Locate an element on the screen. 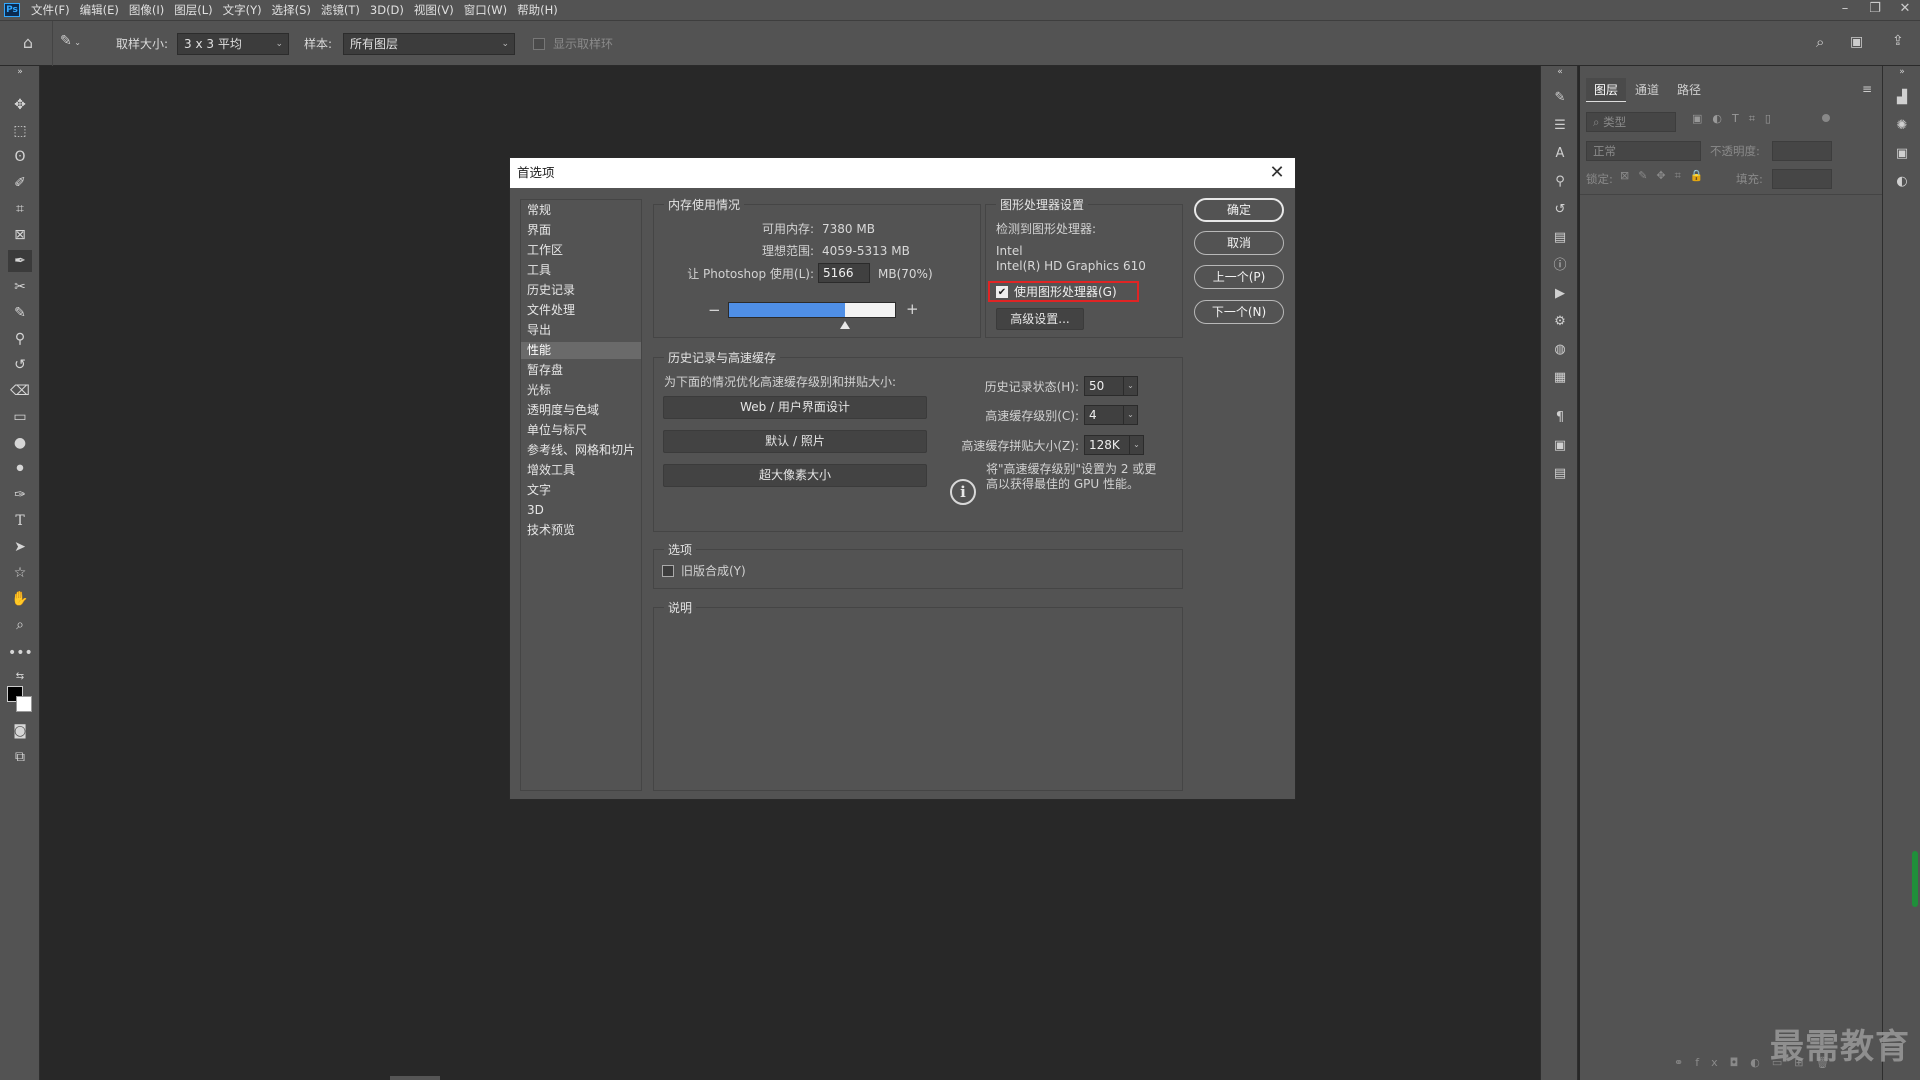 This screenshot has height=1080, width=1920. preset-default-photo-button: 默认 / 照片 is located at coordinates (795, 441).